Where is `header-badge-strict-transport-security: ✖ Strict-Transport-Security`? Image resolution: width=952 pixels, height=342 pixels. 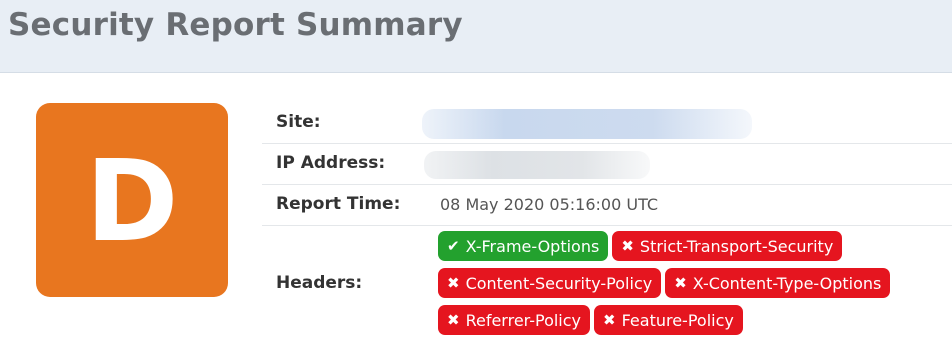
header-badge-strict-transport-security: ✖ Strict-Transport-Security is located at coordinates (727, 246).